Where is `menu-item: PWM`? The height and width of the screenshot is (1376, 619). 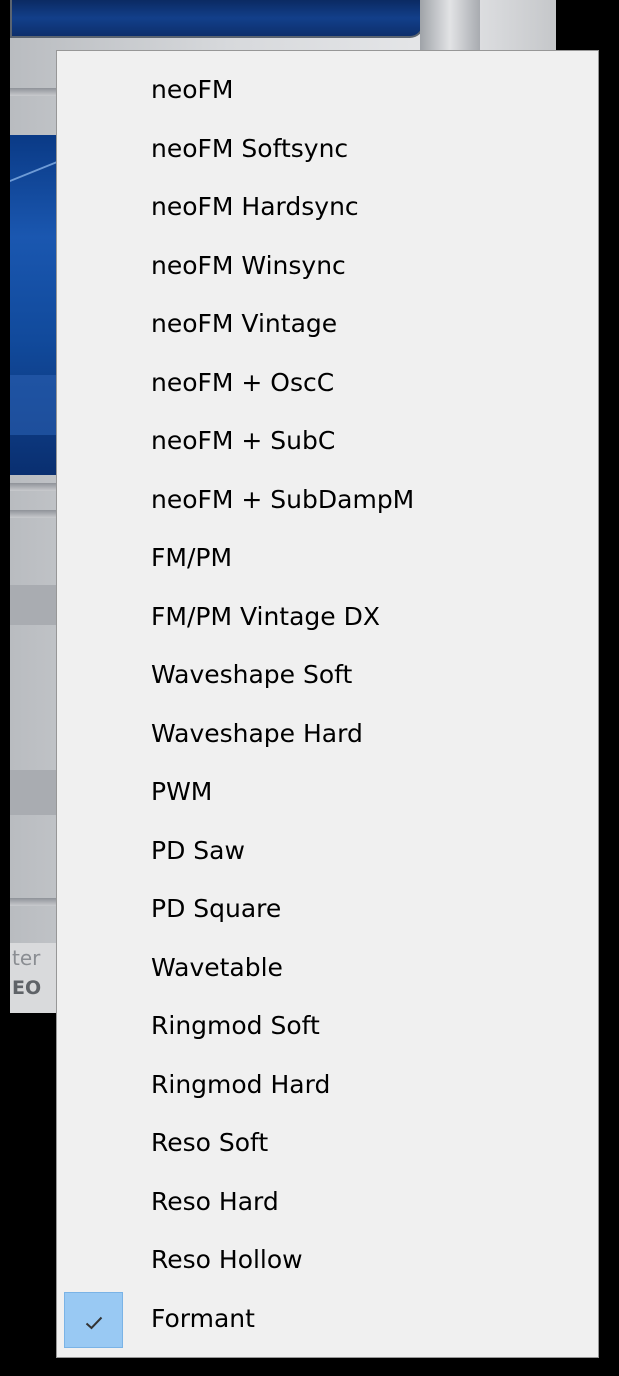
menu-item: PWM is located at coordinates (327, 792).